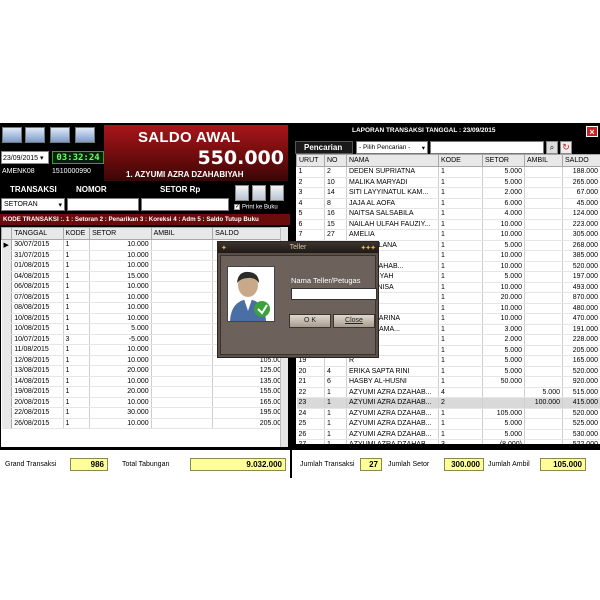 This screenshot has width=600, height=600. I want to click on table-row: 26/08/2015 1 10.000 205.000, so click(144, 423).